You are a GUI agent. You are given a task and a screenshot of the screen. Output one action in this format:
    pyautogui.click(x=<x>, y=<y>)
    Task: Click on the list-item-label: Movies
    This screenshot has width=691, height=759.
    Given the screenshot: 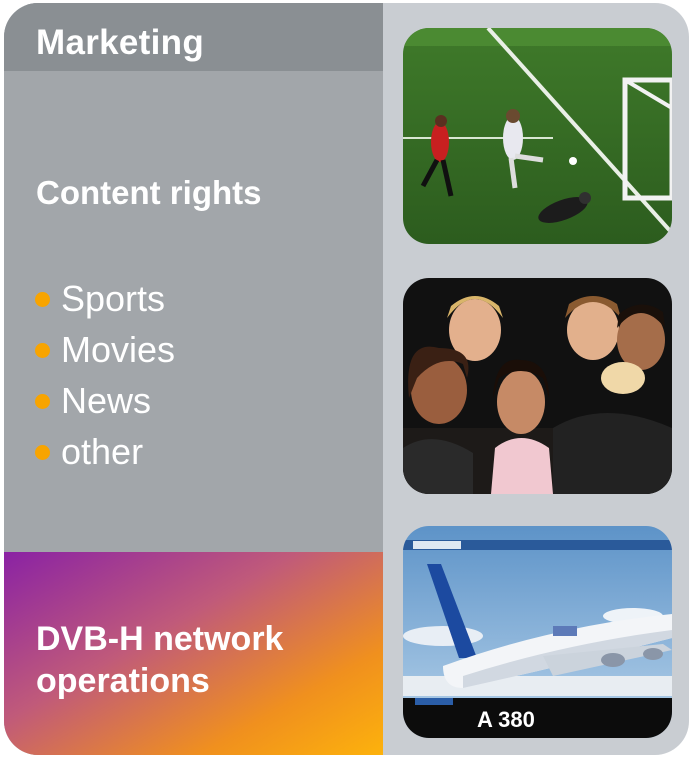 What is the action you would take?
    pyautogui.click(x=118, y=349)
    